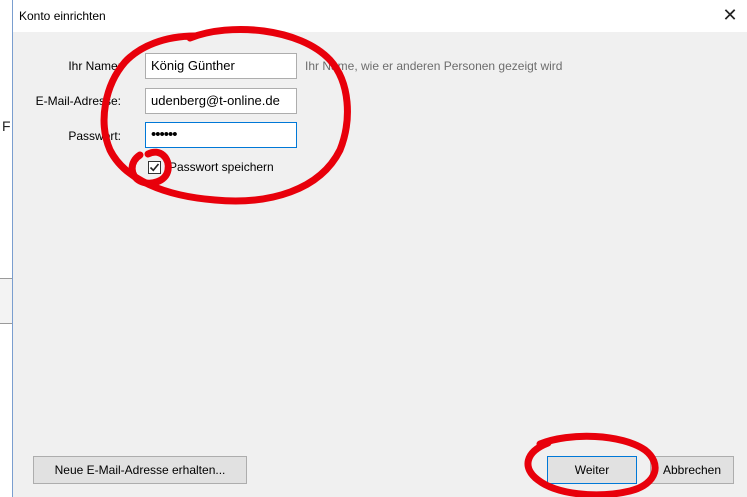  What do you see at coordinates (692, 470) in the screenshot?
I see `cancel-button: Abbrechen` at bounding box center [692, 470].